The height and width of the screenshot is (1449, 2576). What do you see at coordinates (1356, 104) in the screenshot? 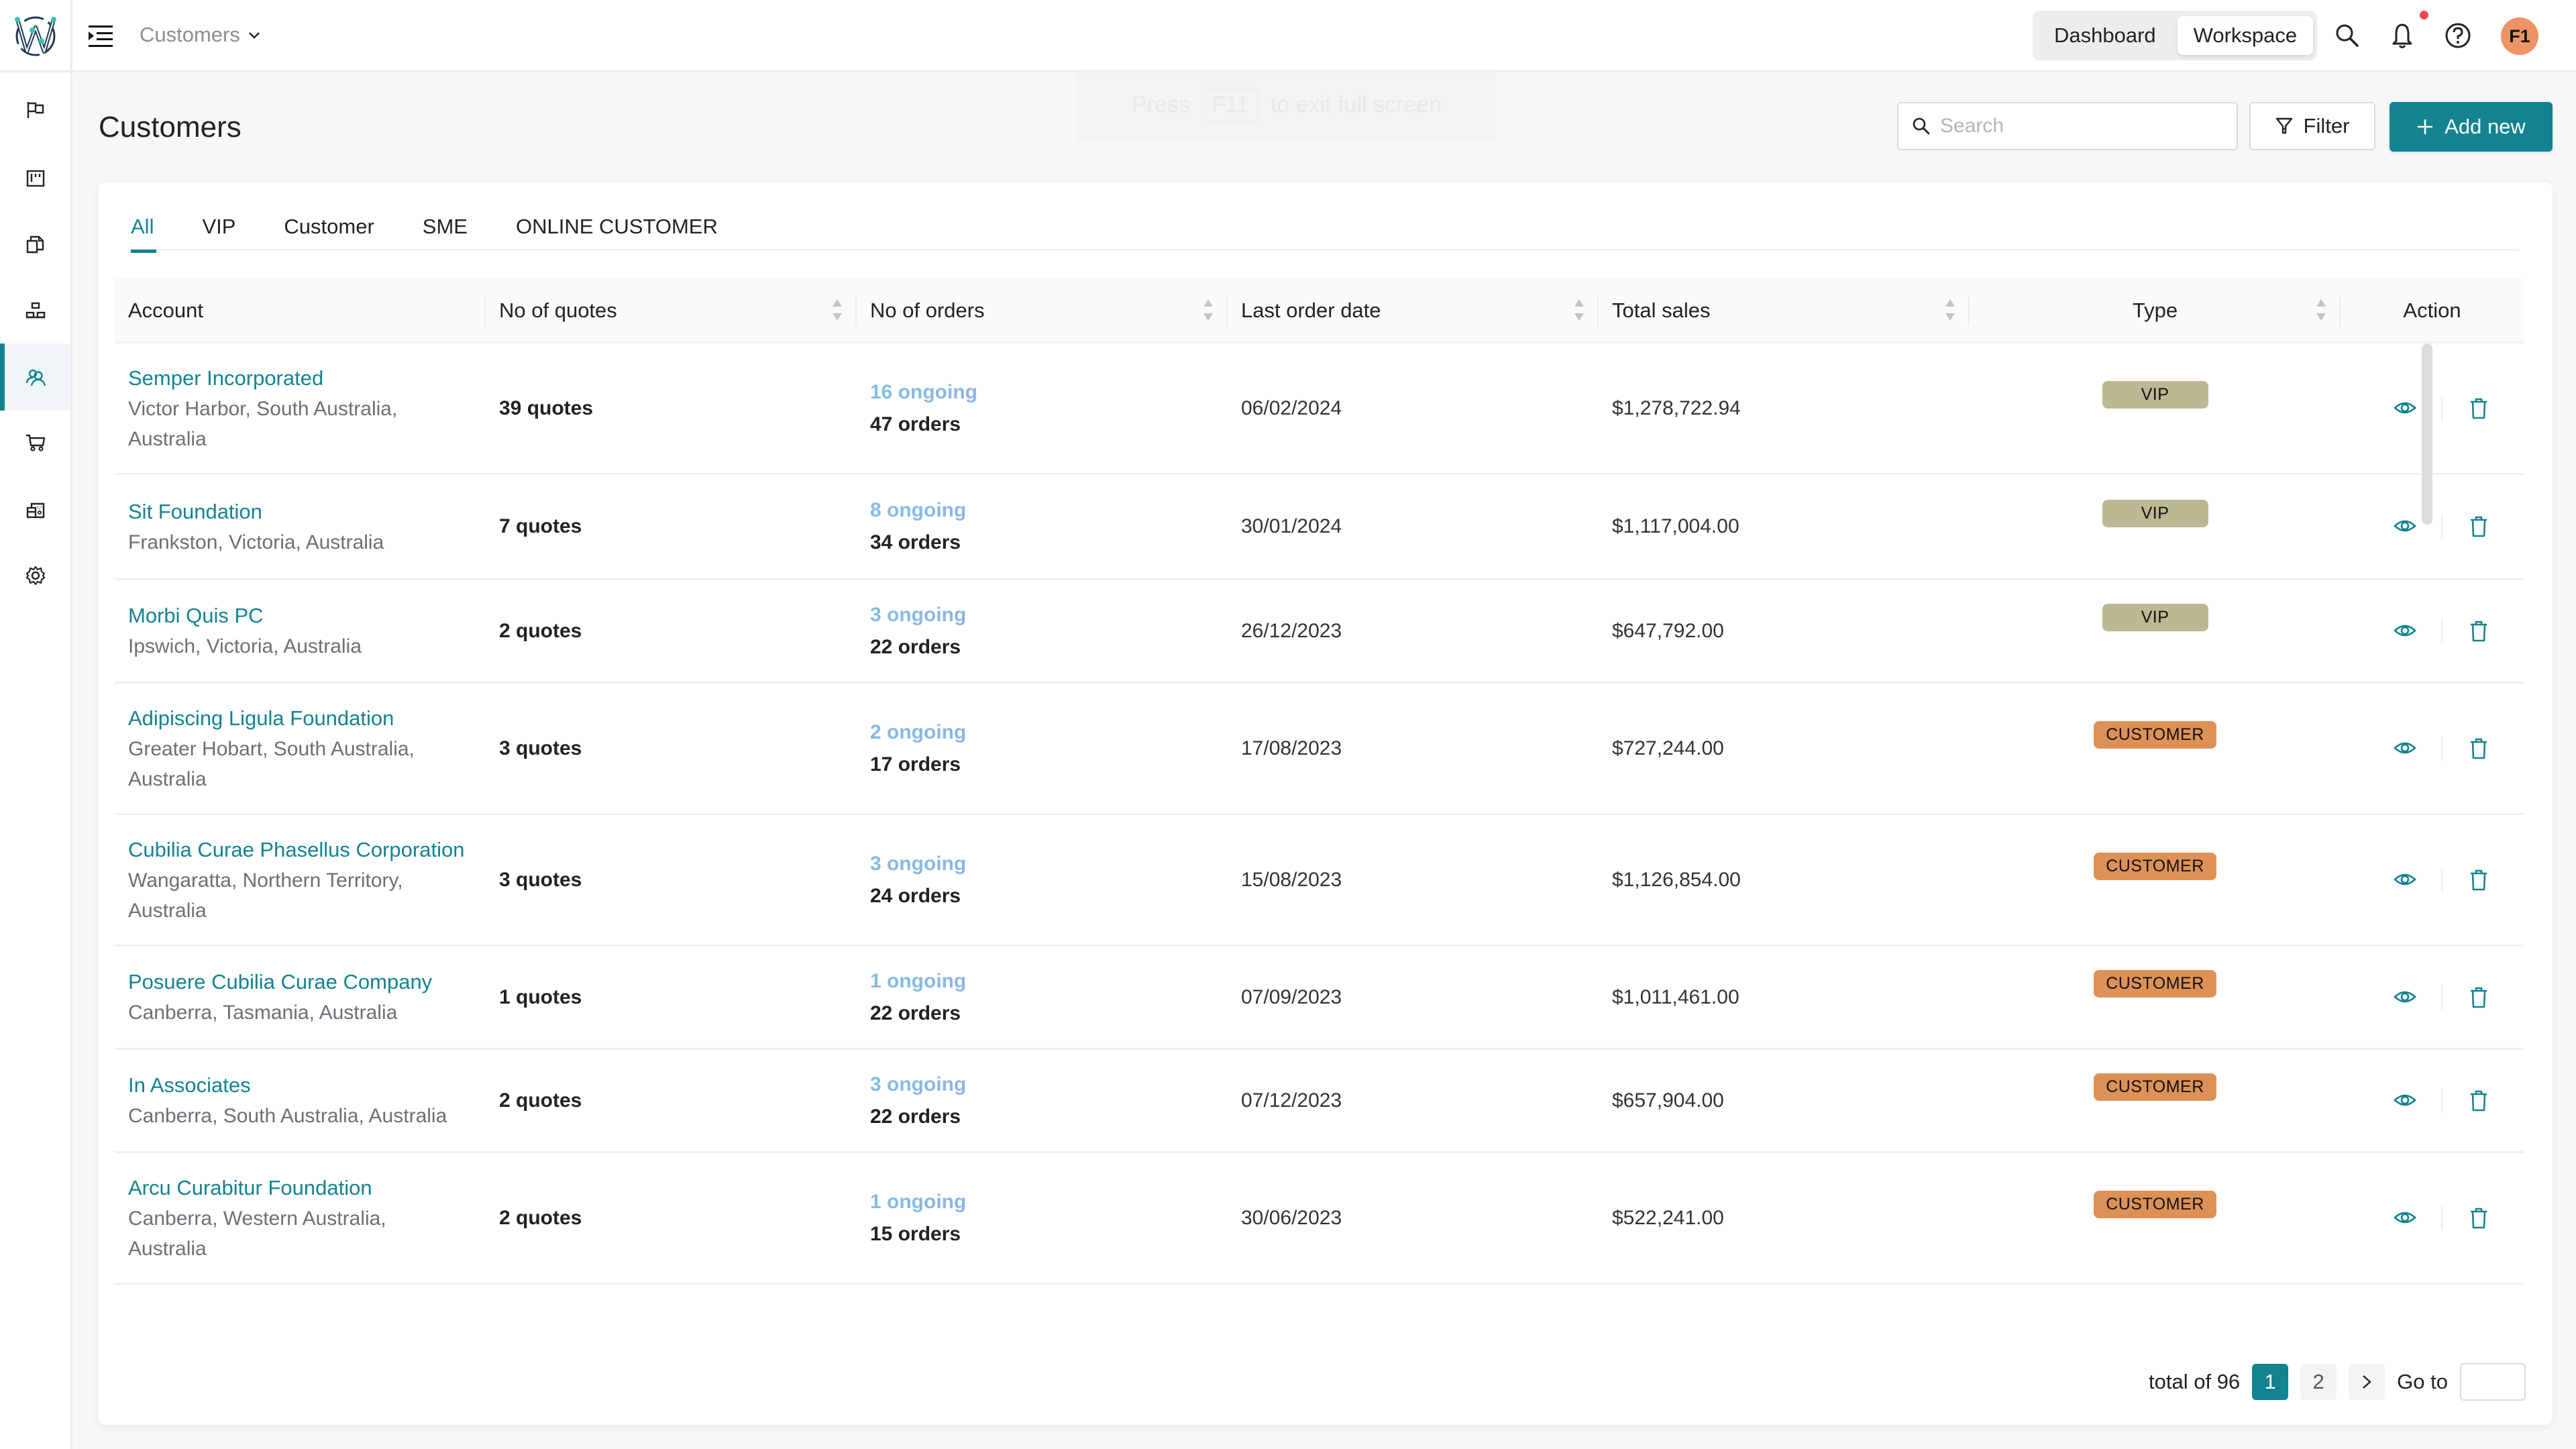
I see `fullscreen-hint-suffix: to exit full screen` at bounding box center [1356, 104].